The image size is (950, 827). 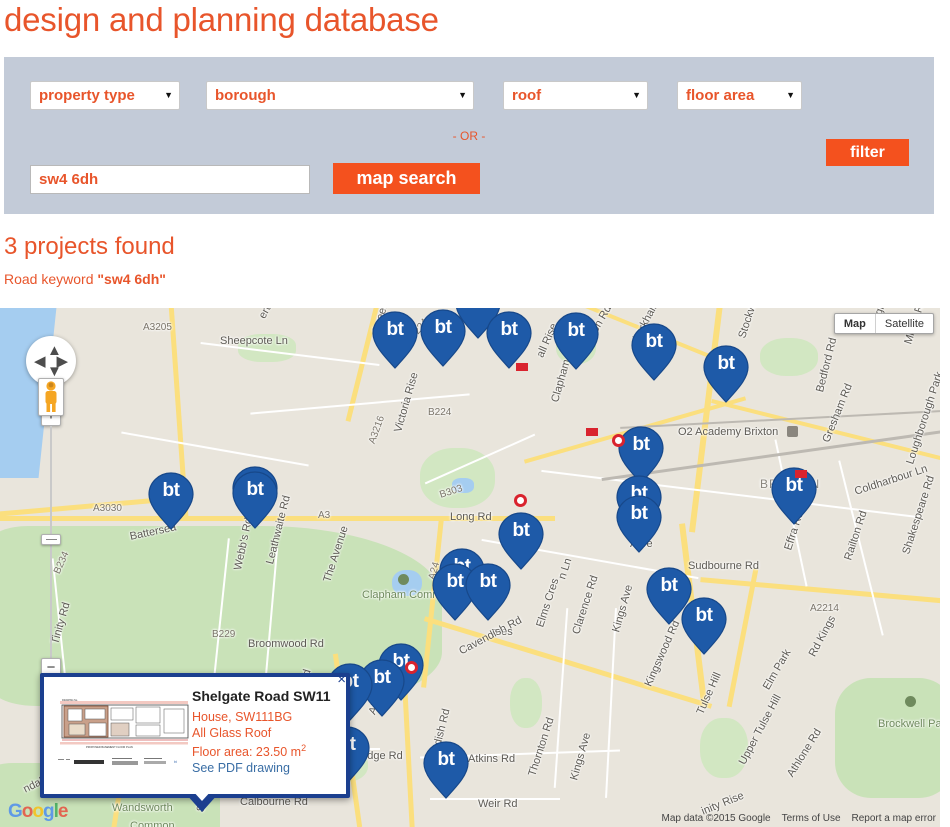 What do you see at coordinates (62, 361) in the screenshot?
I see `pan-right-icon: ▶` at bounding box center [62, 361].